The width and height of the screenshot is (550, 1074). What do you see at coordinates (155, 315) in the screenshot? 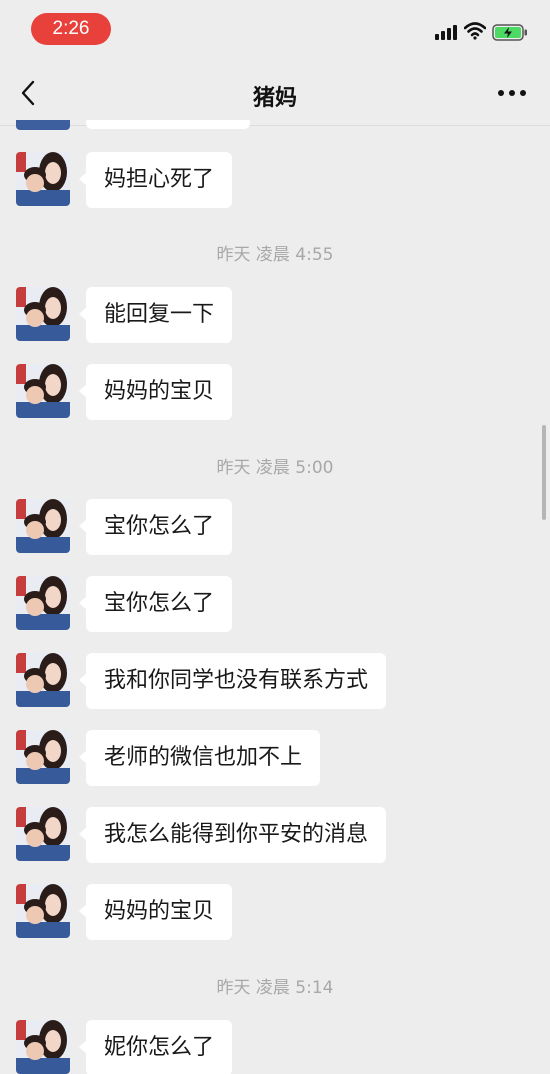
I see `message-bubble: 能回复一下` at bounding box center [155, 315].